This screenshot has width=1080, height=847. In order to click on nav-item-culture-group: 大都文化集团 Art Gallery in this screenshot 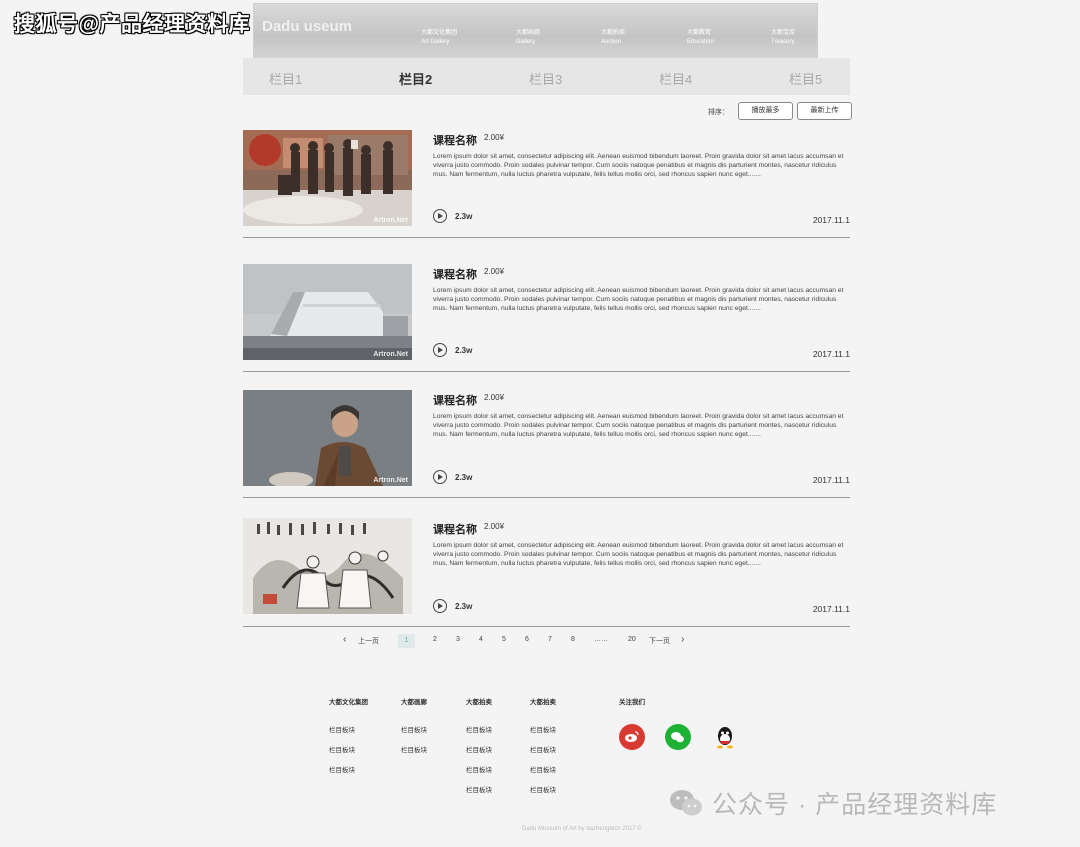, I will do `click(439, 38)`.